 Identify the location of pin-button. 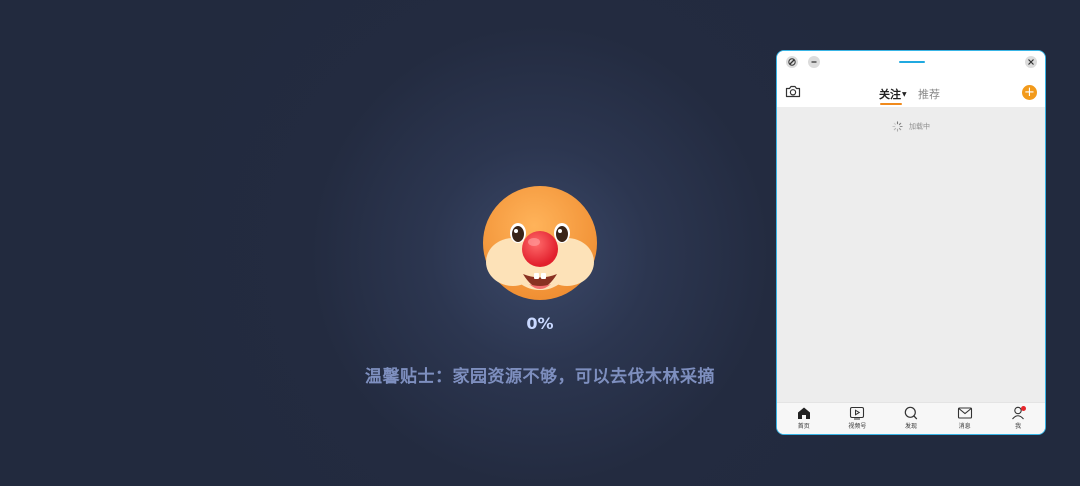
(792, 62).